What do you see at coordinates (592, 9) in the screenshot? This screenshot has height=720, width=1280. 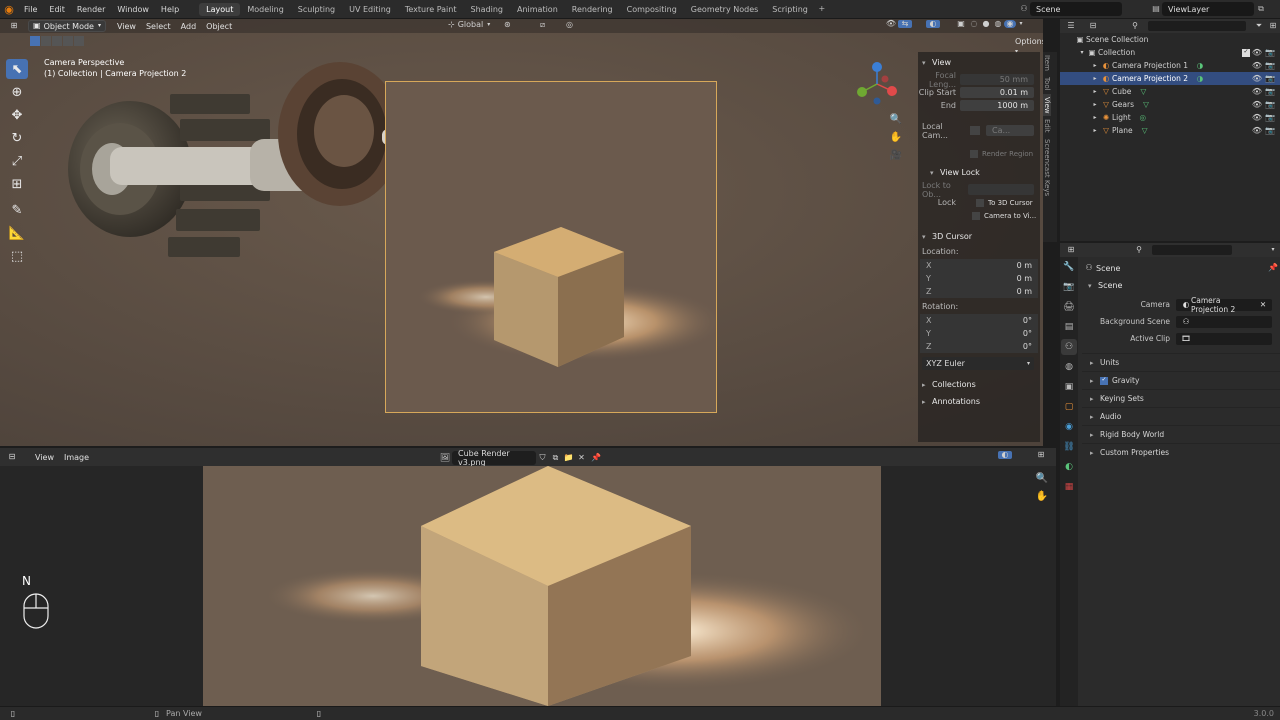 I see `tab-rendering: Rendering` at bounding box center [592, 9].